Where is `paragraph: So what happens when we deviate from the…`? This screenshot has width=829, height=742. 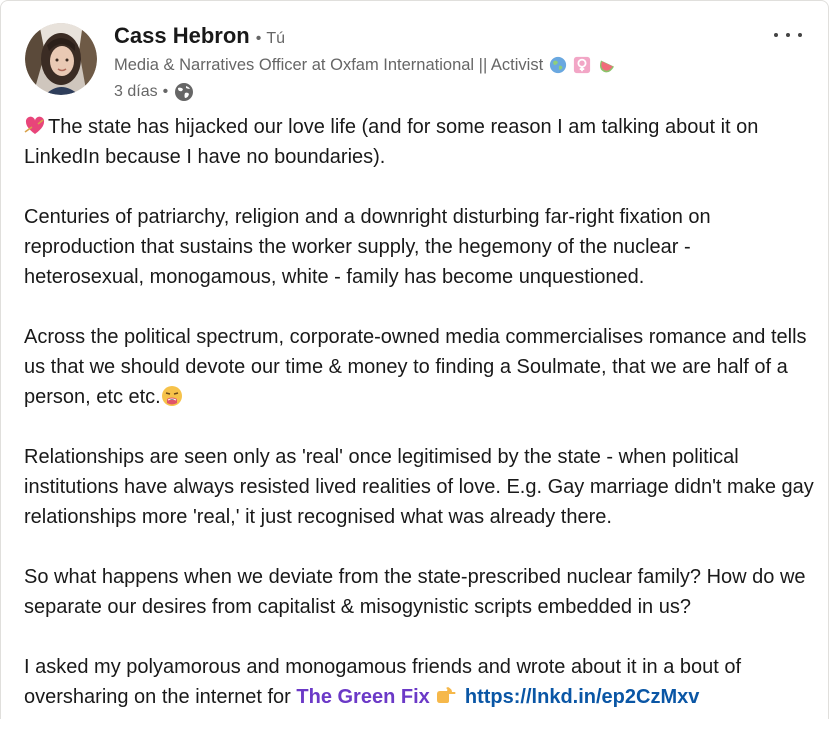
paragraph: So what happens when we deviate from the… is located at coordinates (415, 592).